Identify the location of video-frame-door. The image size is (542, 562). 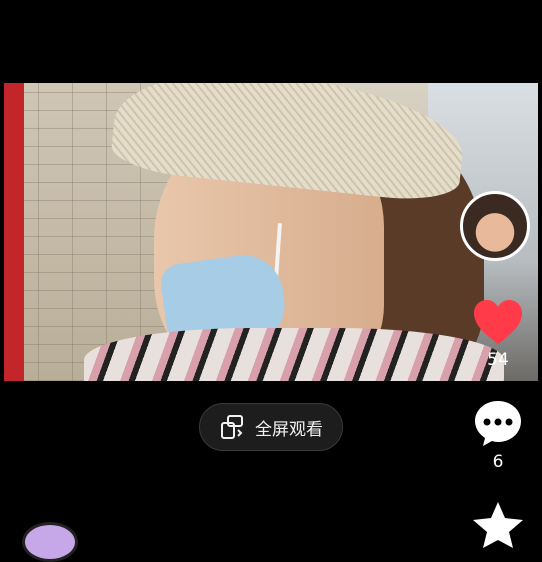
(14, 232).